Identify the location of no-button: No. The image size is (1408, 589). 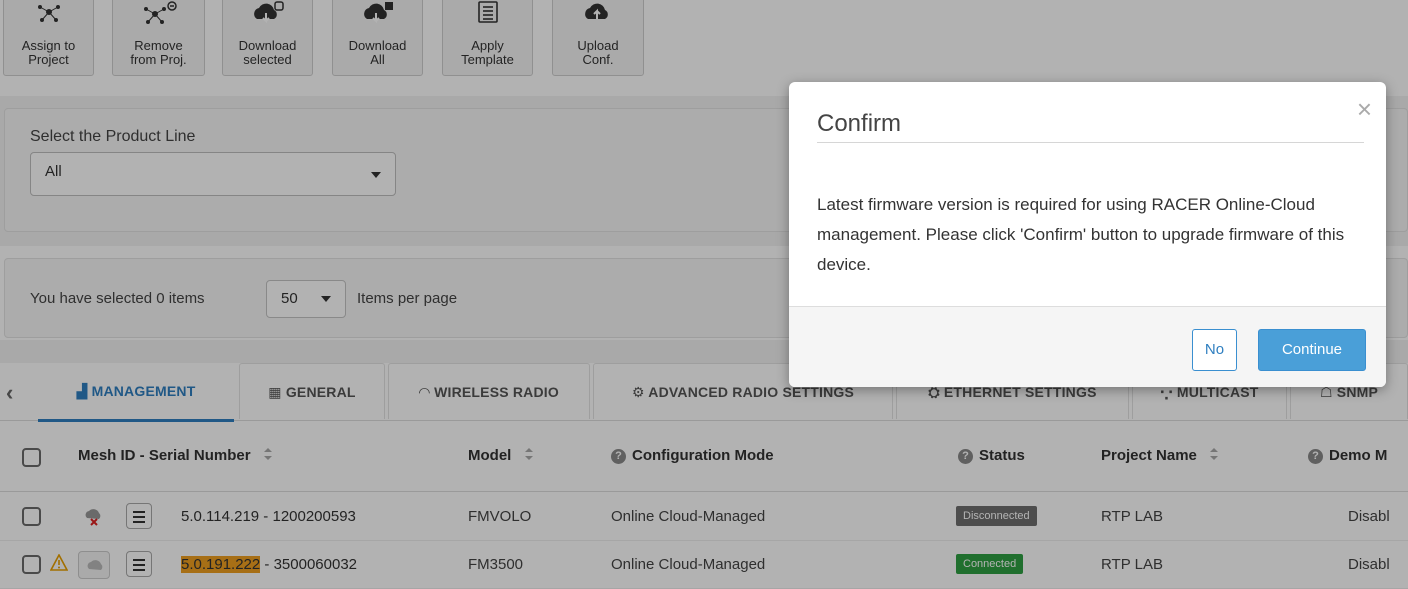
(1214, 350).